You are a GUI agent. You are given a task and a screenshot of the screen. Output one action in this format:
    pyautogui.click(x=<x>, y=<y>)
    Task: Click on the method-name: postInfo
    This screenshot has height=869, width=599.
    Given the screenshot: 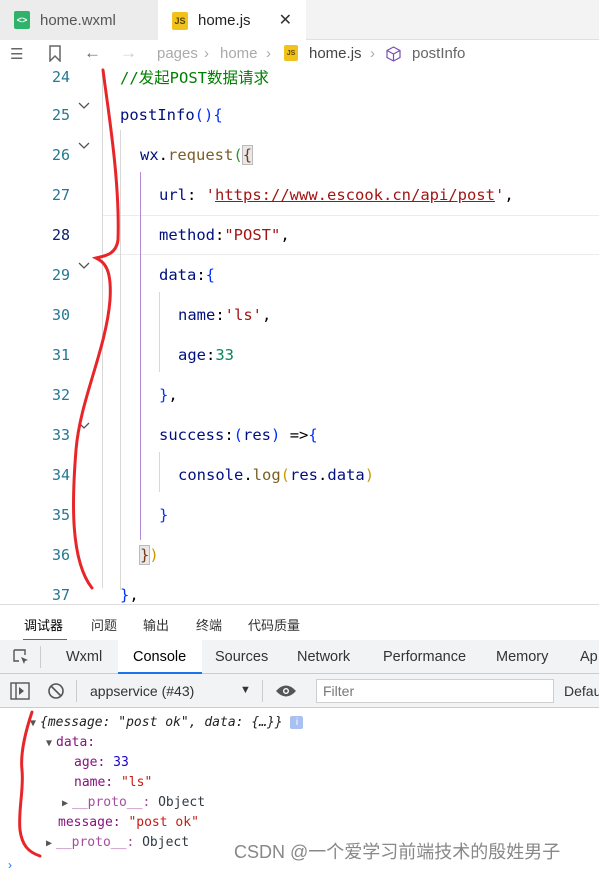 What is the action you would take?
    pyautogui.click(x=157, y=115)
    